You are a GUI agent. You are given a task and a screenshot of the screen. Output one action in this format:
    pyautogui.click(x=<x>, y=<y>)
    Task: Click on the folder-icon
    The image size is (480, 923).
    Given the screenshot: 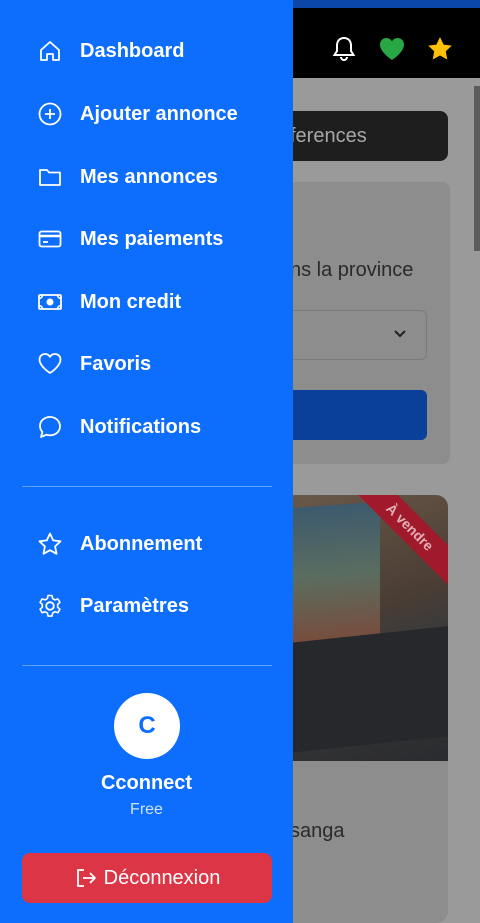 What is the action you would take?
    pyautogui.click(x=50, y=177)
    